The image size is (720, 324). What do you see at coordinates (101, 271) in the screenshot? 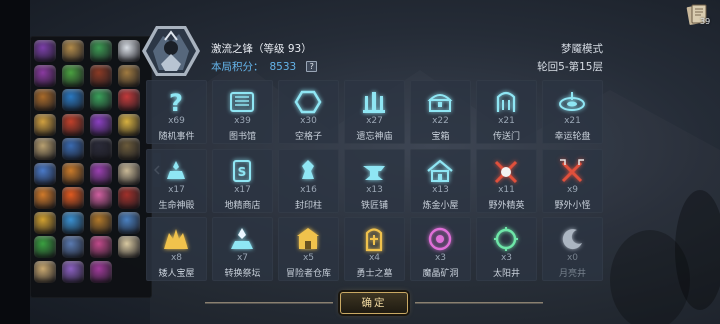
I see `purple-sack-relic-icon` at bounding box center [101, 271].